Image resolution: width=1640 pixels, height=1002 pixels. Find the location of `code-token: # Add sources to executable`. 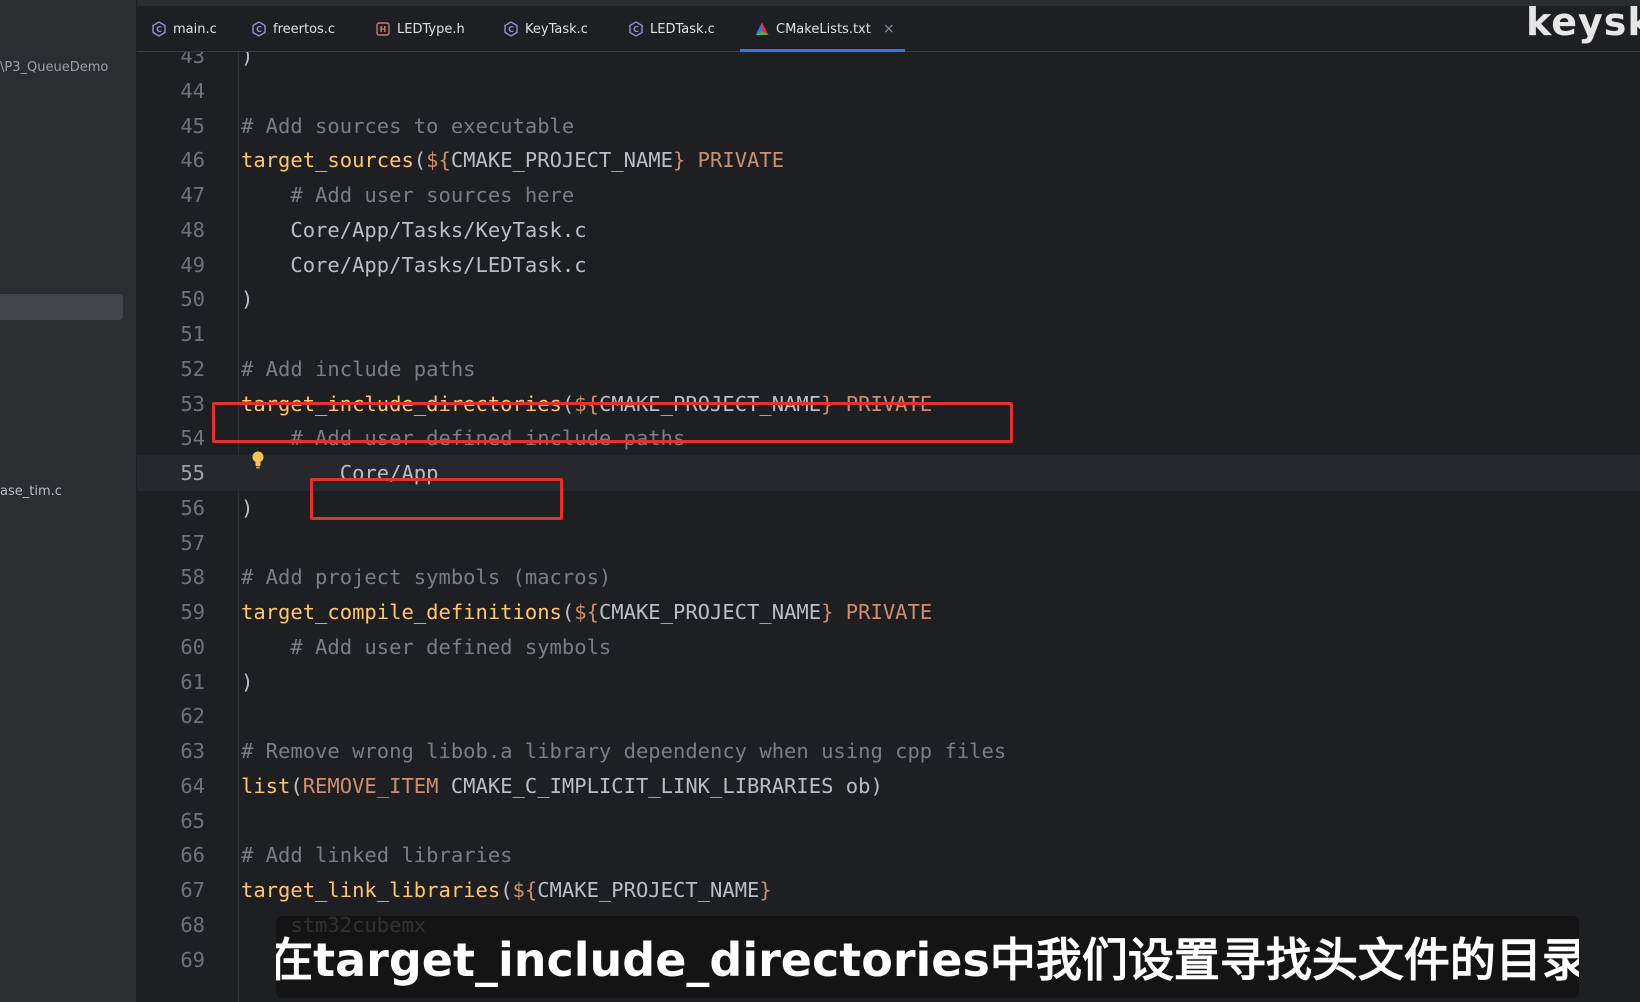

code-token: # Add sources to executable is located at coordinates (408, 125).